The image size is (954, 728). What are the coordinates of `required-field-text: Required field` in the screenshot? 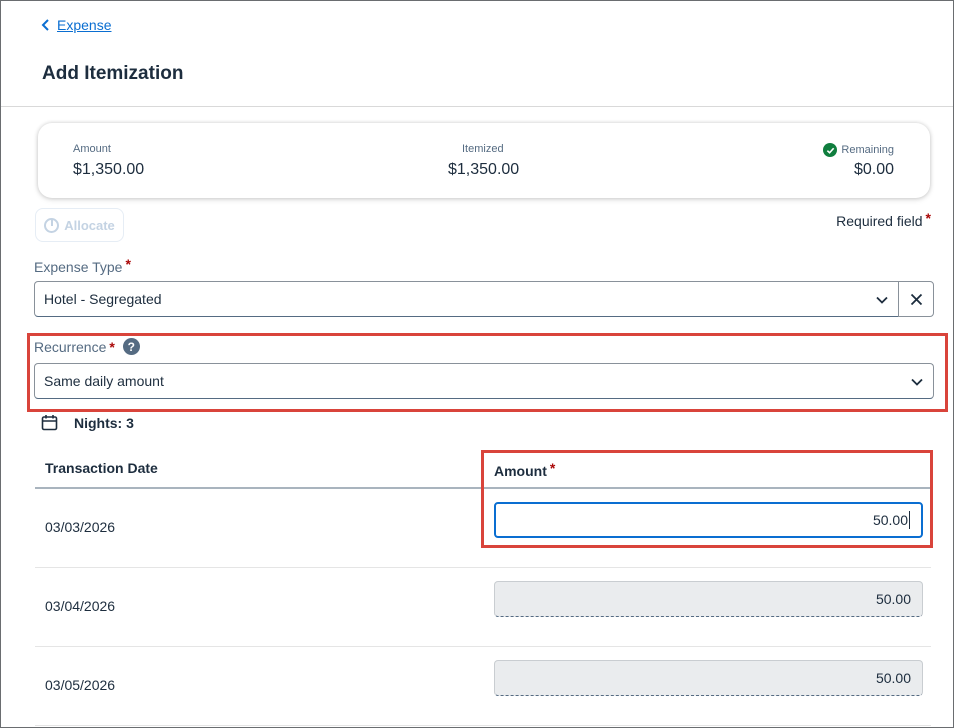 It's located at (879, 221).